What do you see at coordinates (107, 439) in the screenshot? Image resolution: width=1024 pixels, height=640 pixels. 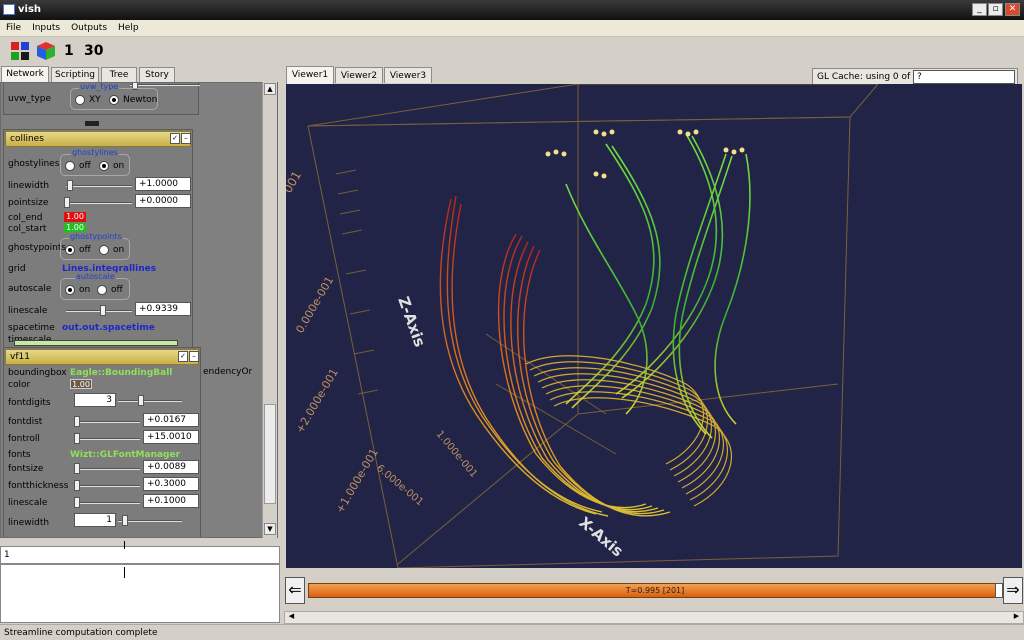 I see `fontroll-slider` at bounding box center [107, 439].